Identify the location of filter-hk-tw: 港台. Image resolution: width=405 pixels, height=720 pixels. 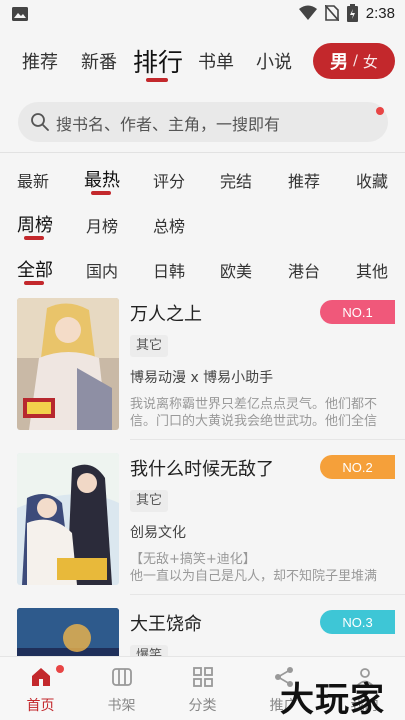
(304, 270).